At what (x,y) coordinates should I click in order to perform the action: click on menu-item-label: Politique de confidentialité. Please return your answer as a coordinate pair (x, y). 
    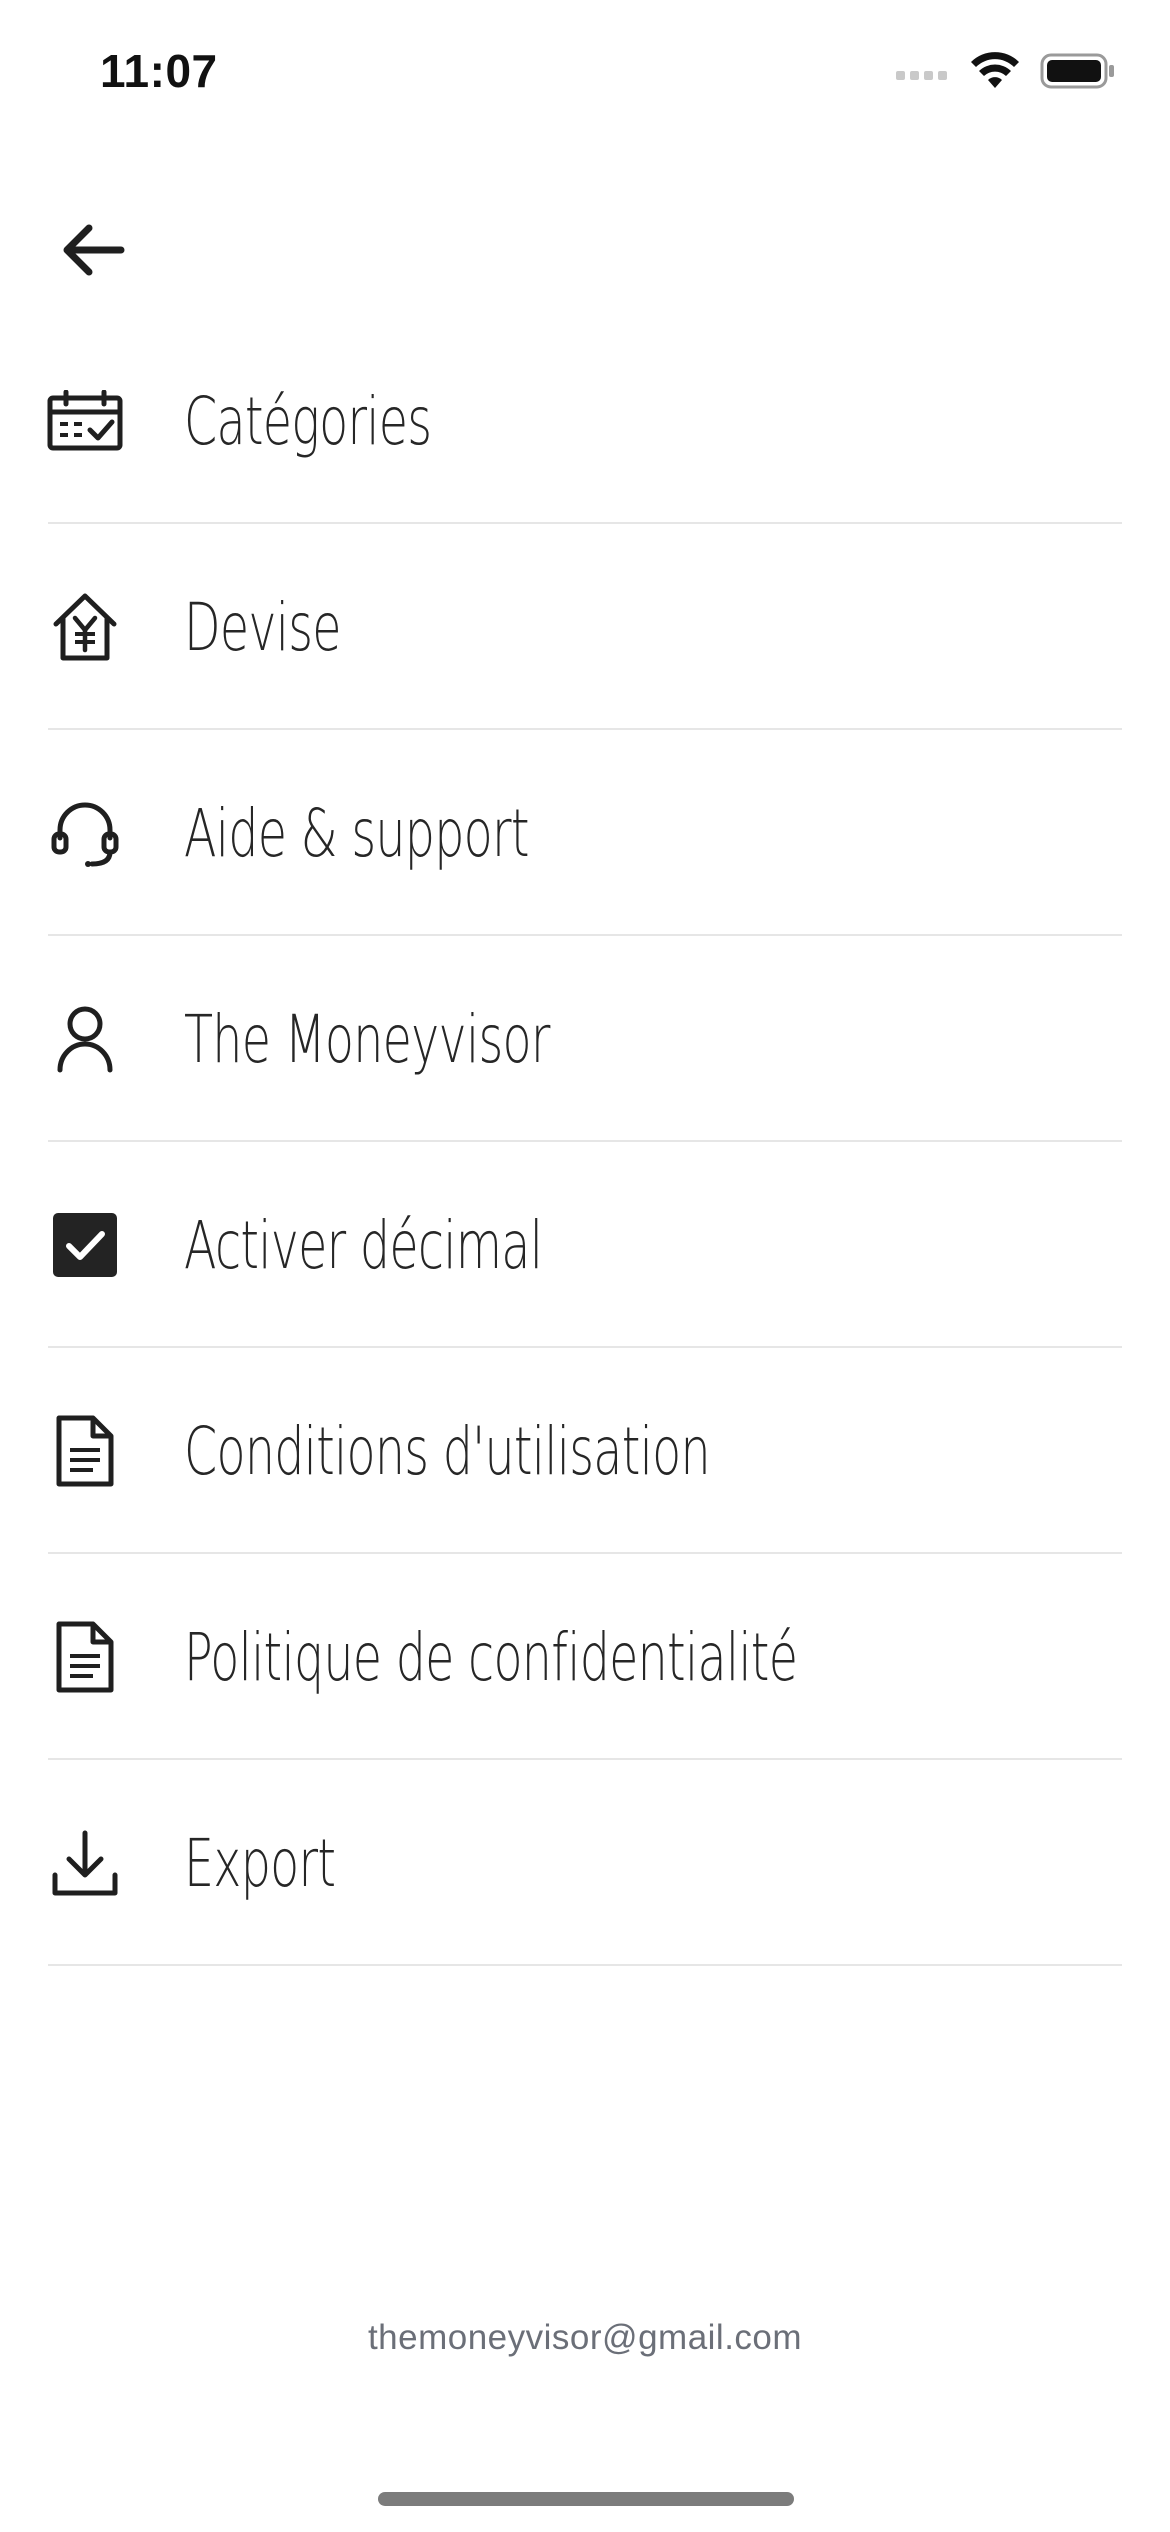
    Looking at the image, I should click on (491, 1657).